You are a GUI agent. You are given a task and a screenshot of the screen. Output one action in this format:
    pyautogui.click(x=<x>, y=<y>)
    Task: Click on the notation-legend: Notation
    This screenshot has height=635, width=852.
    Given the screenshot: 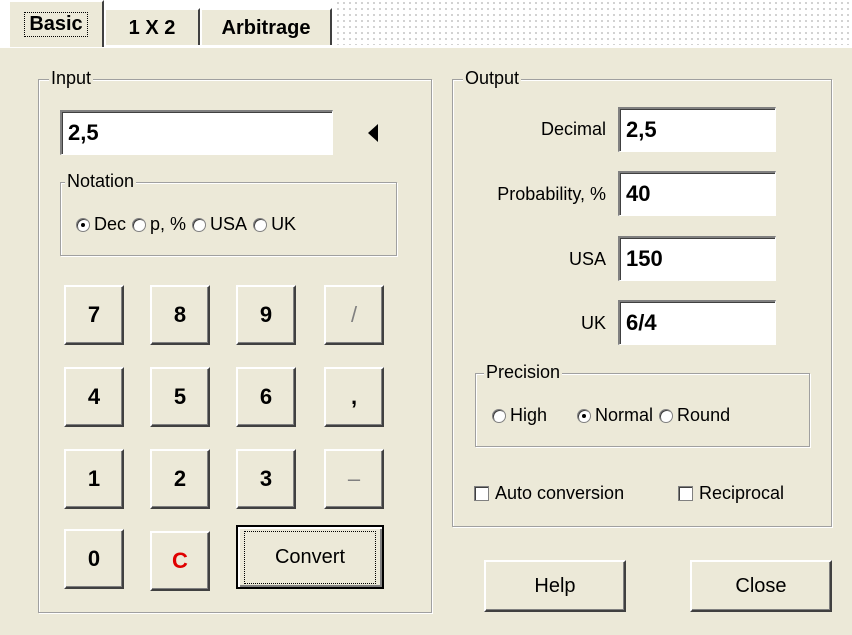 What is the action you would take?
    pyautogui.click(x=101, y=181)
    